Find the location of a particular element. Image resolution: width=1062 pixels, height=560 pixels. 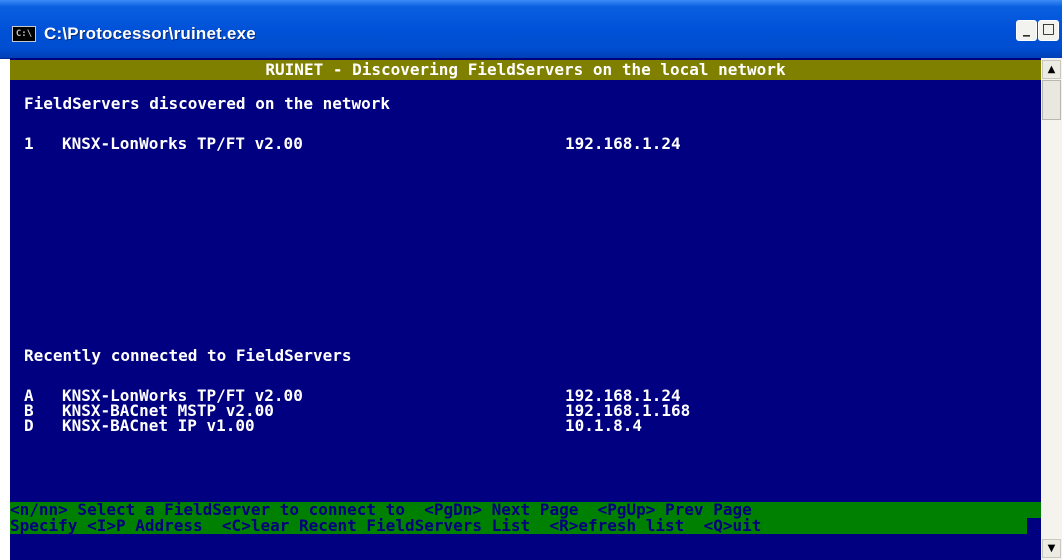

discovered-heading: FieldServers discovered on the network is located at coordinates (207, 103).